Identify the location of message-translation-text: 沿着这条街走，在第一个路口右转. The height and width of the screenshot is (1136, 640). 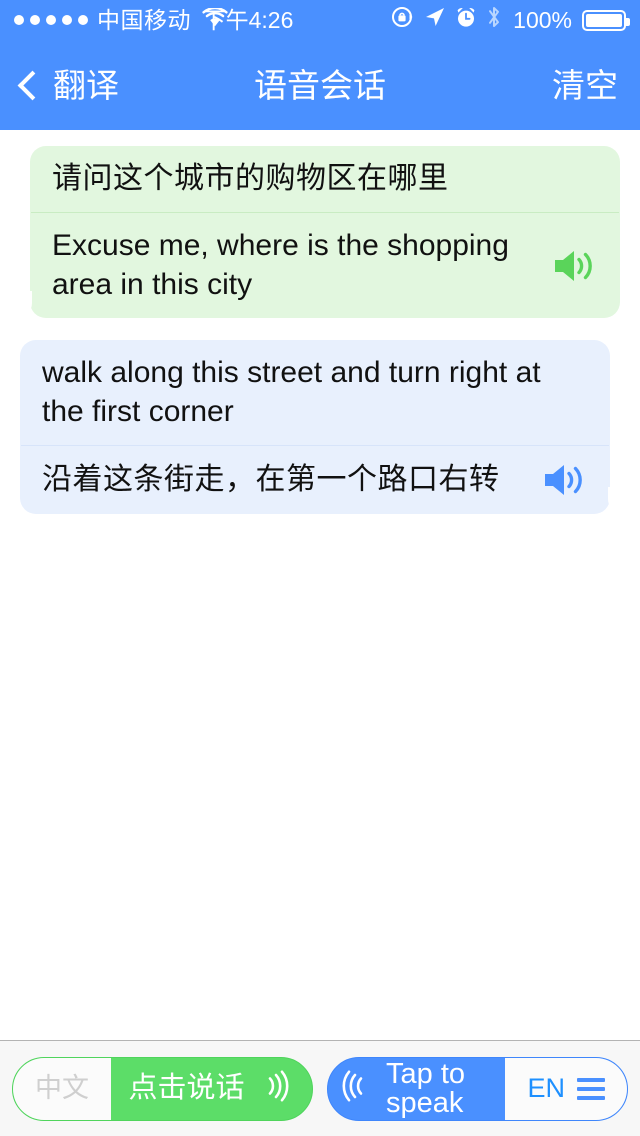
(271, 479).